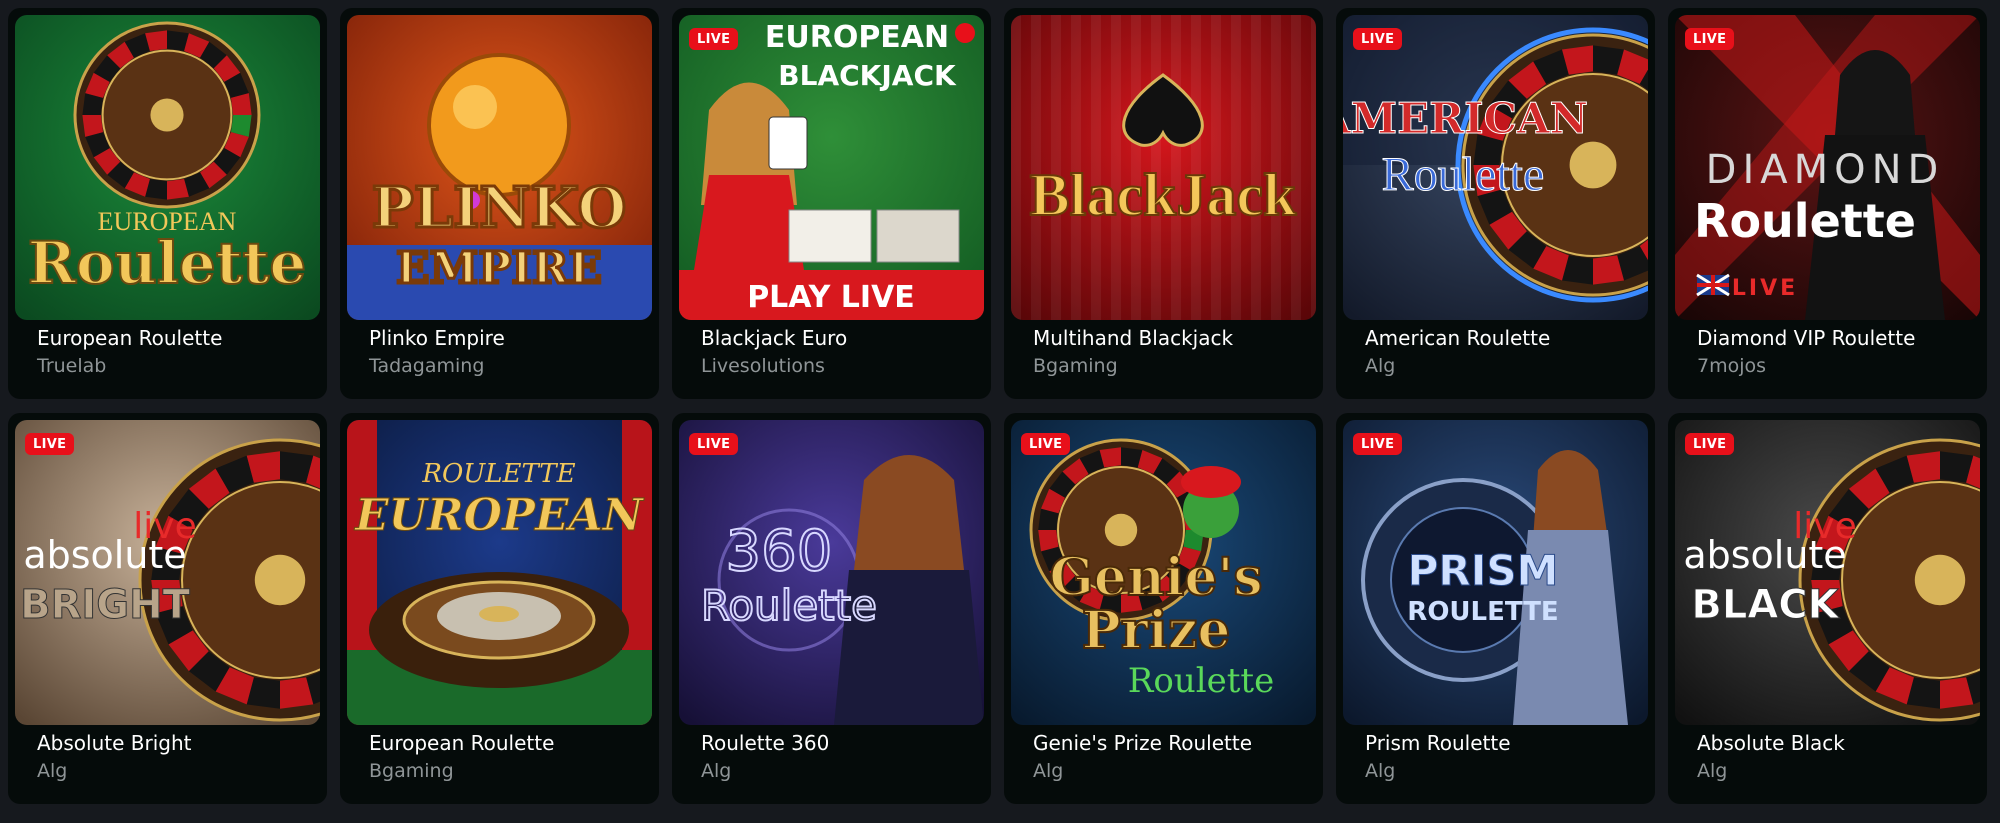 This screenshot has width=2000, height=823. I want to click on svg-text: BRIGHT, so click(105, 605).